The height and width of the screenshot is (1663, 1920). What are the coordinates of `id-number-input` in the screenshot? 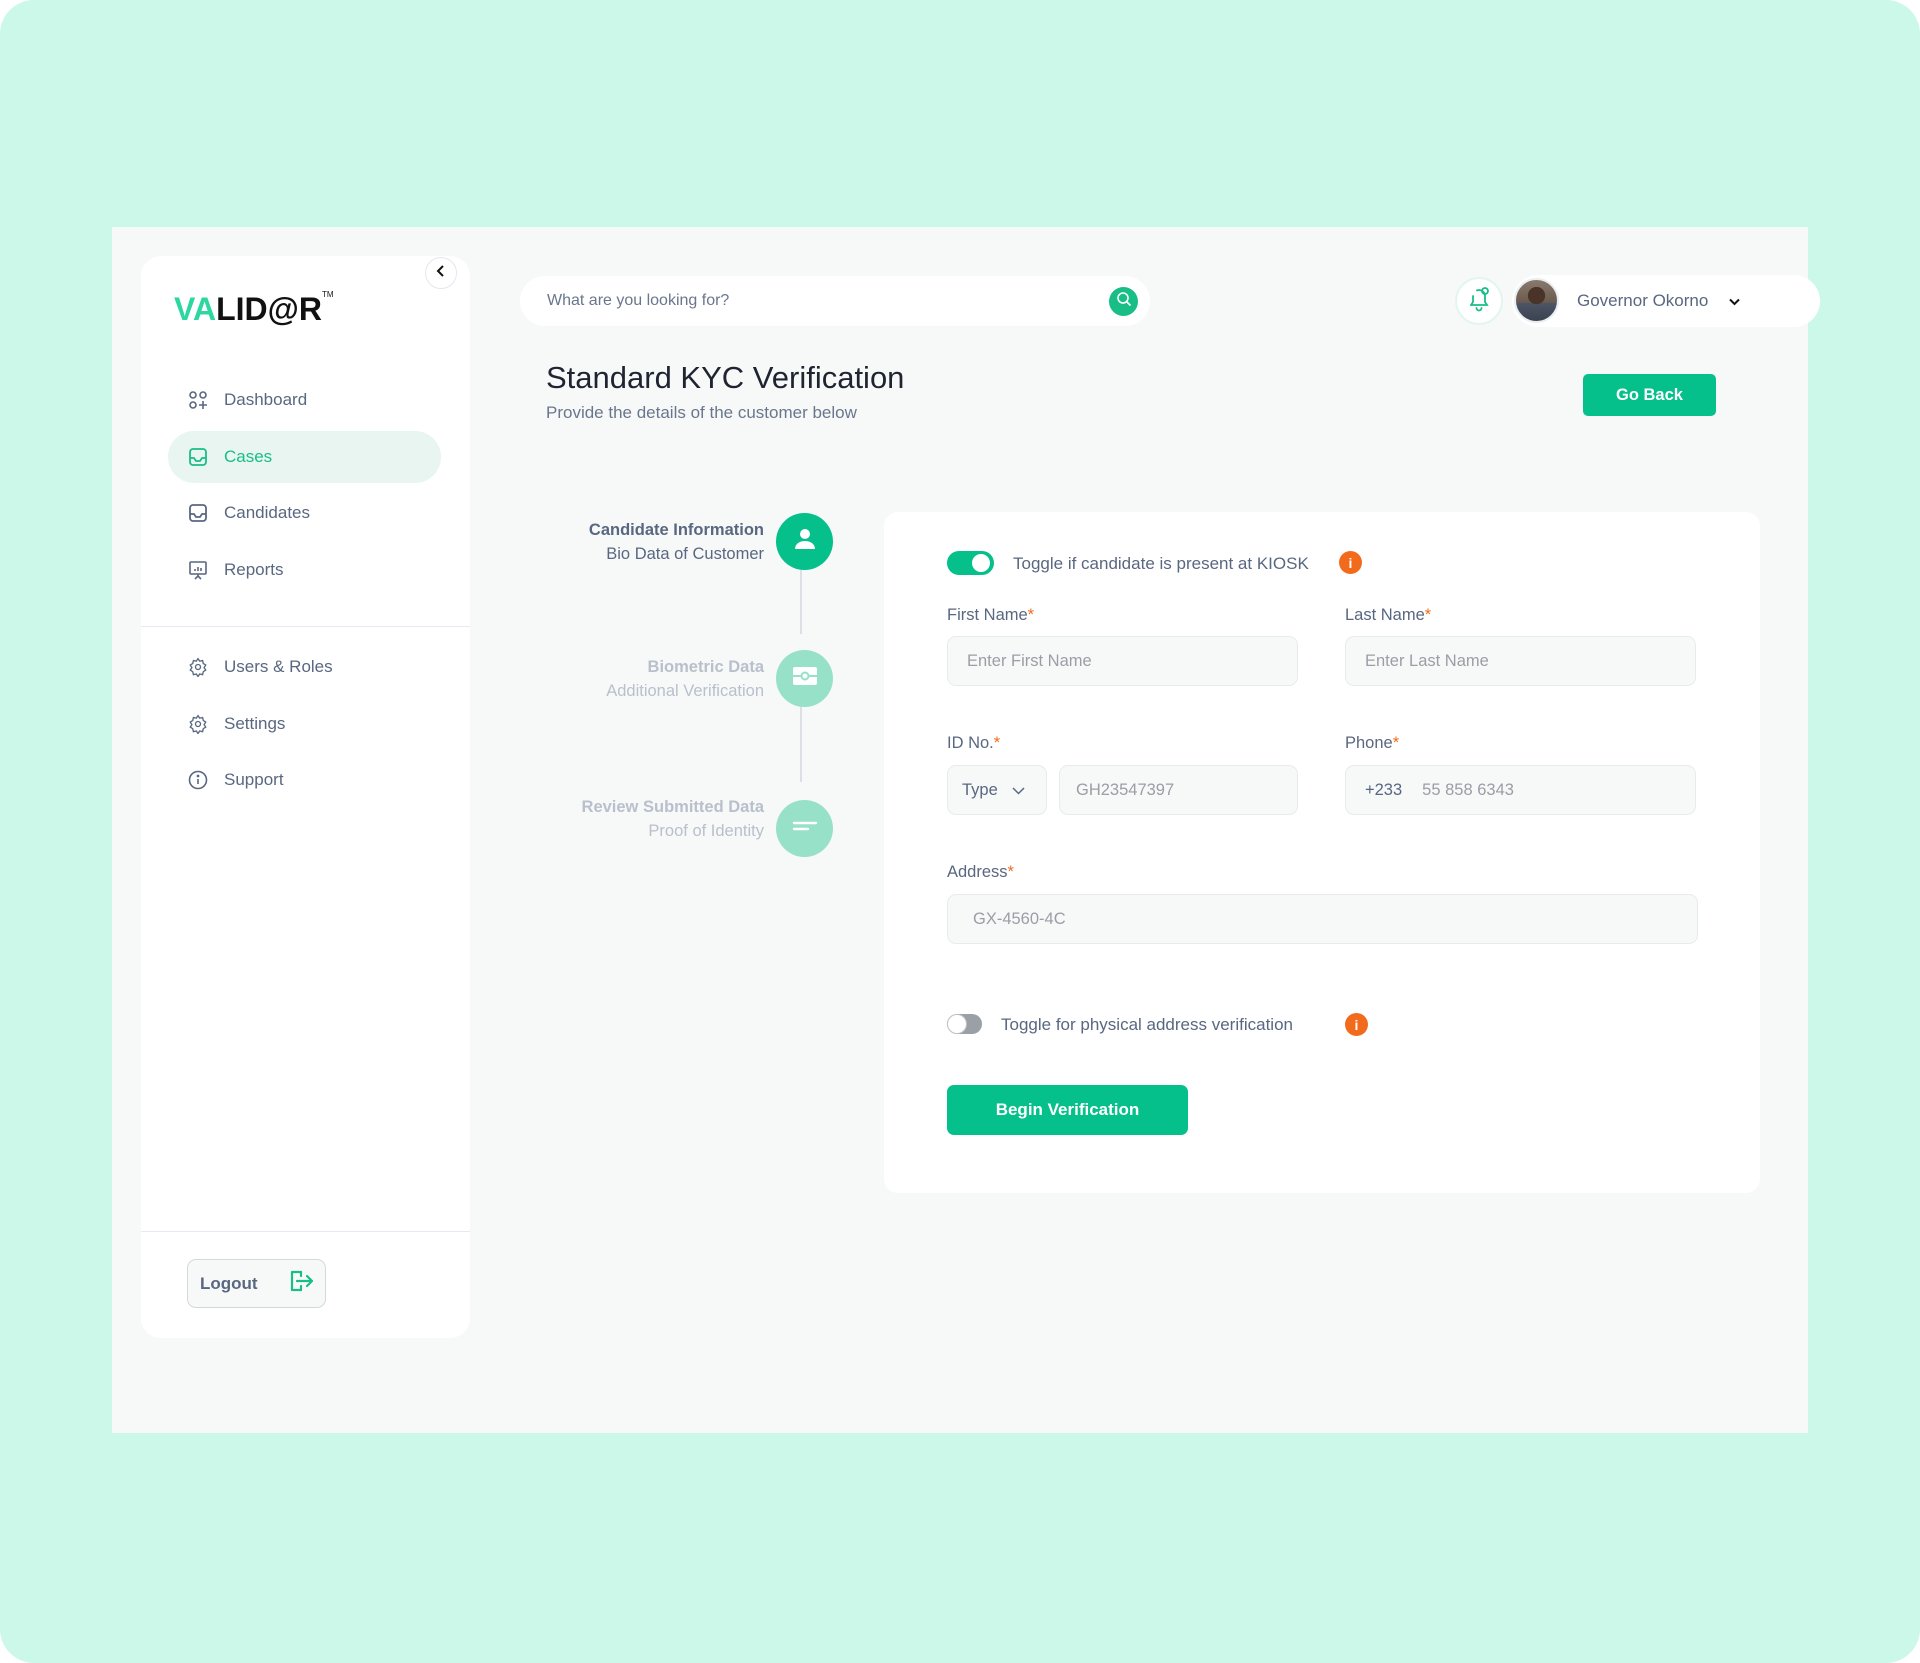 It's located at (1186, 790).